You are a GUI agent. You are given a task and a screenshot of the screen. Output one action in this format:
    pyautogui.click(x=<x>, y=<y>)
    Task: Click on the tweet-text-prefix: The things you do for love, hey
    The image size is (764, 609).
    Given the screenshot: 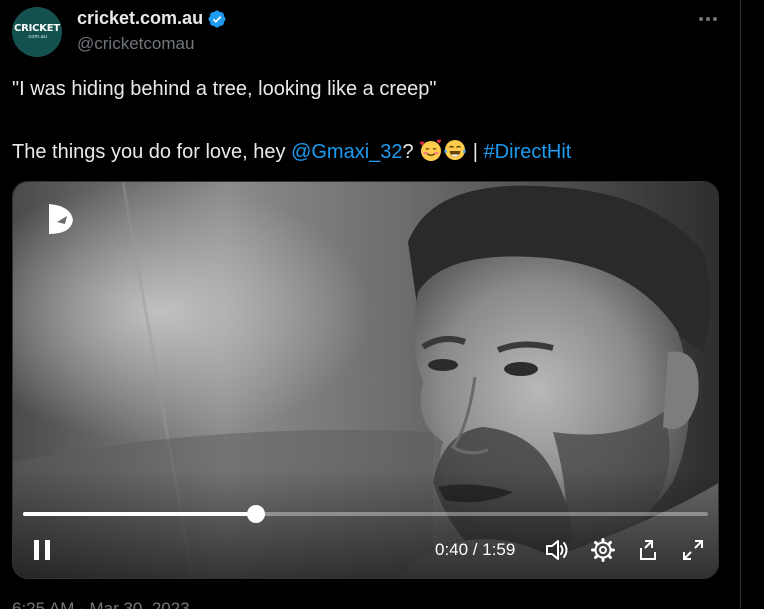 What is the action you would take?
    pyautogui.click(x=152, y=152)
    